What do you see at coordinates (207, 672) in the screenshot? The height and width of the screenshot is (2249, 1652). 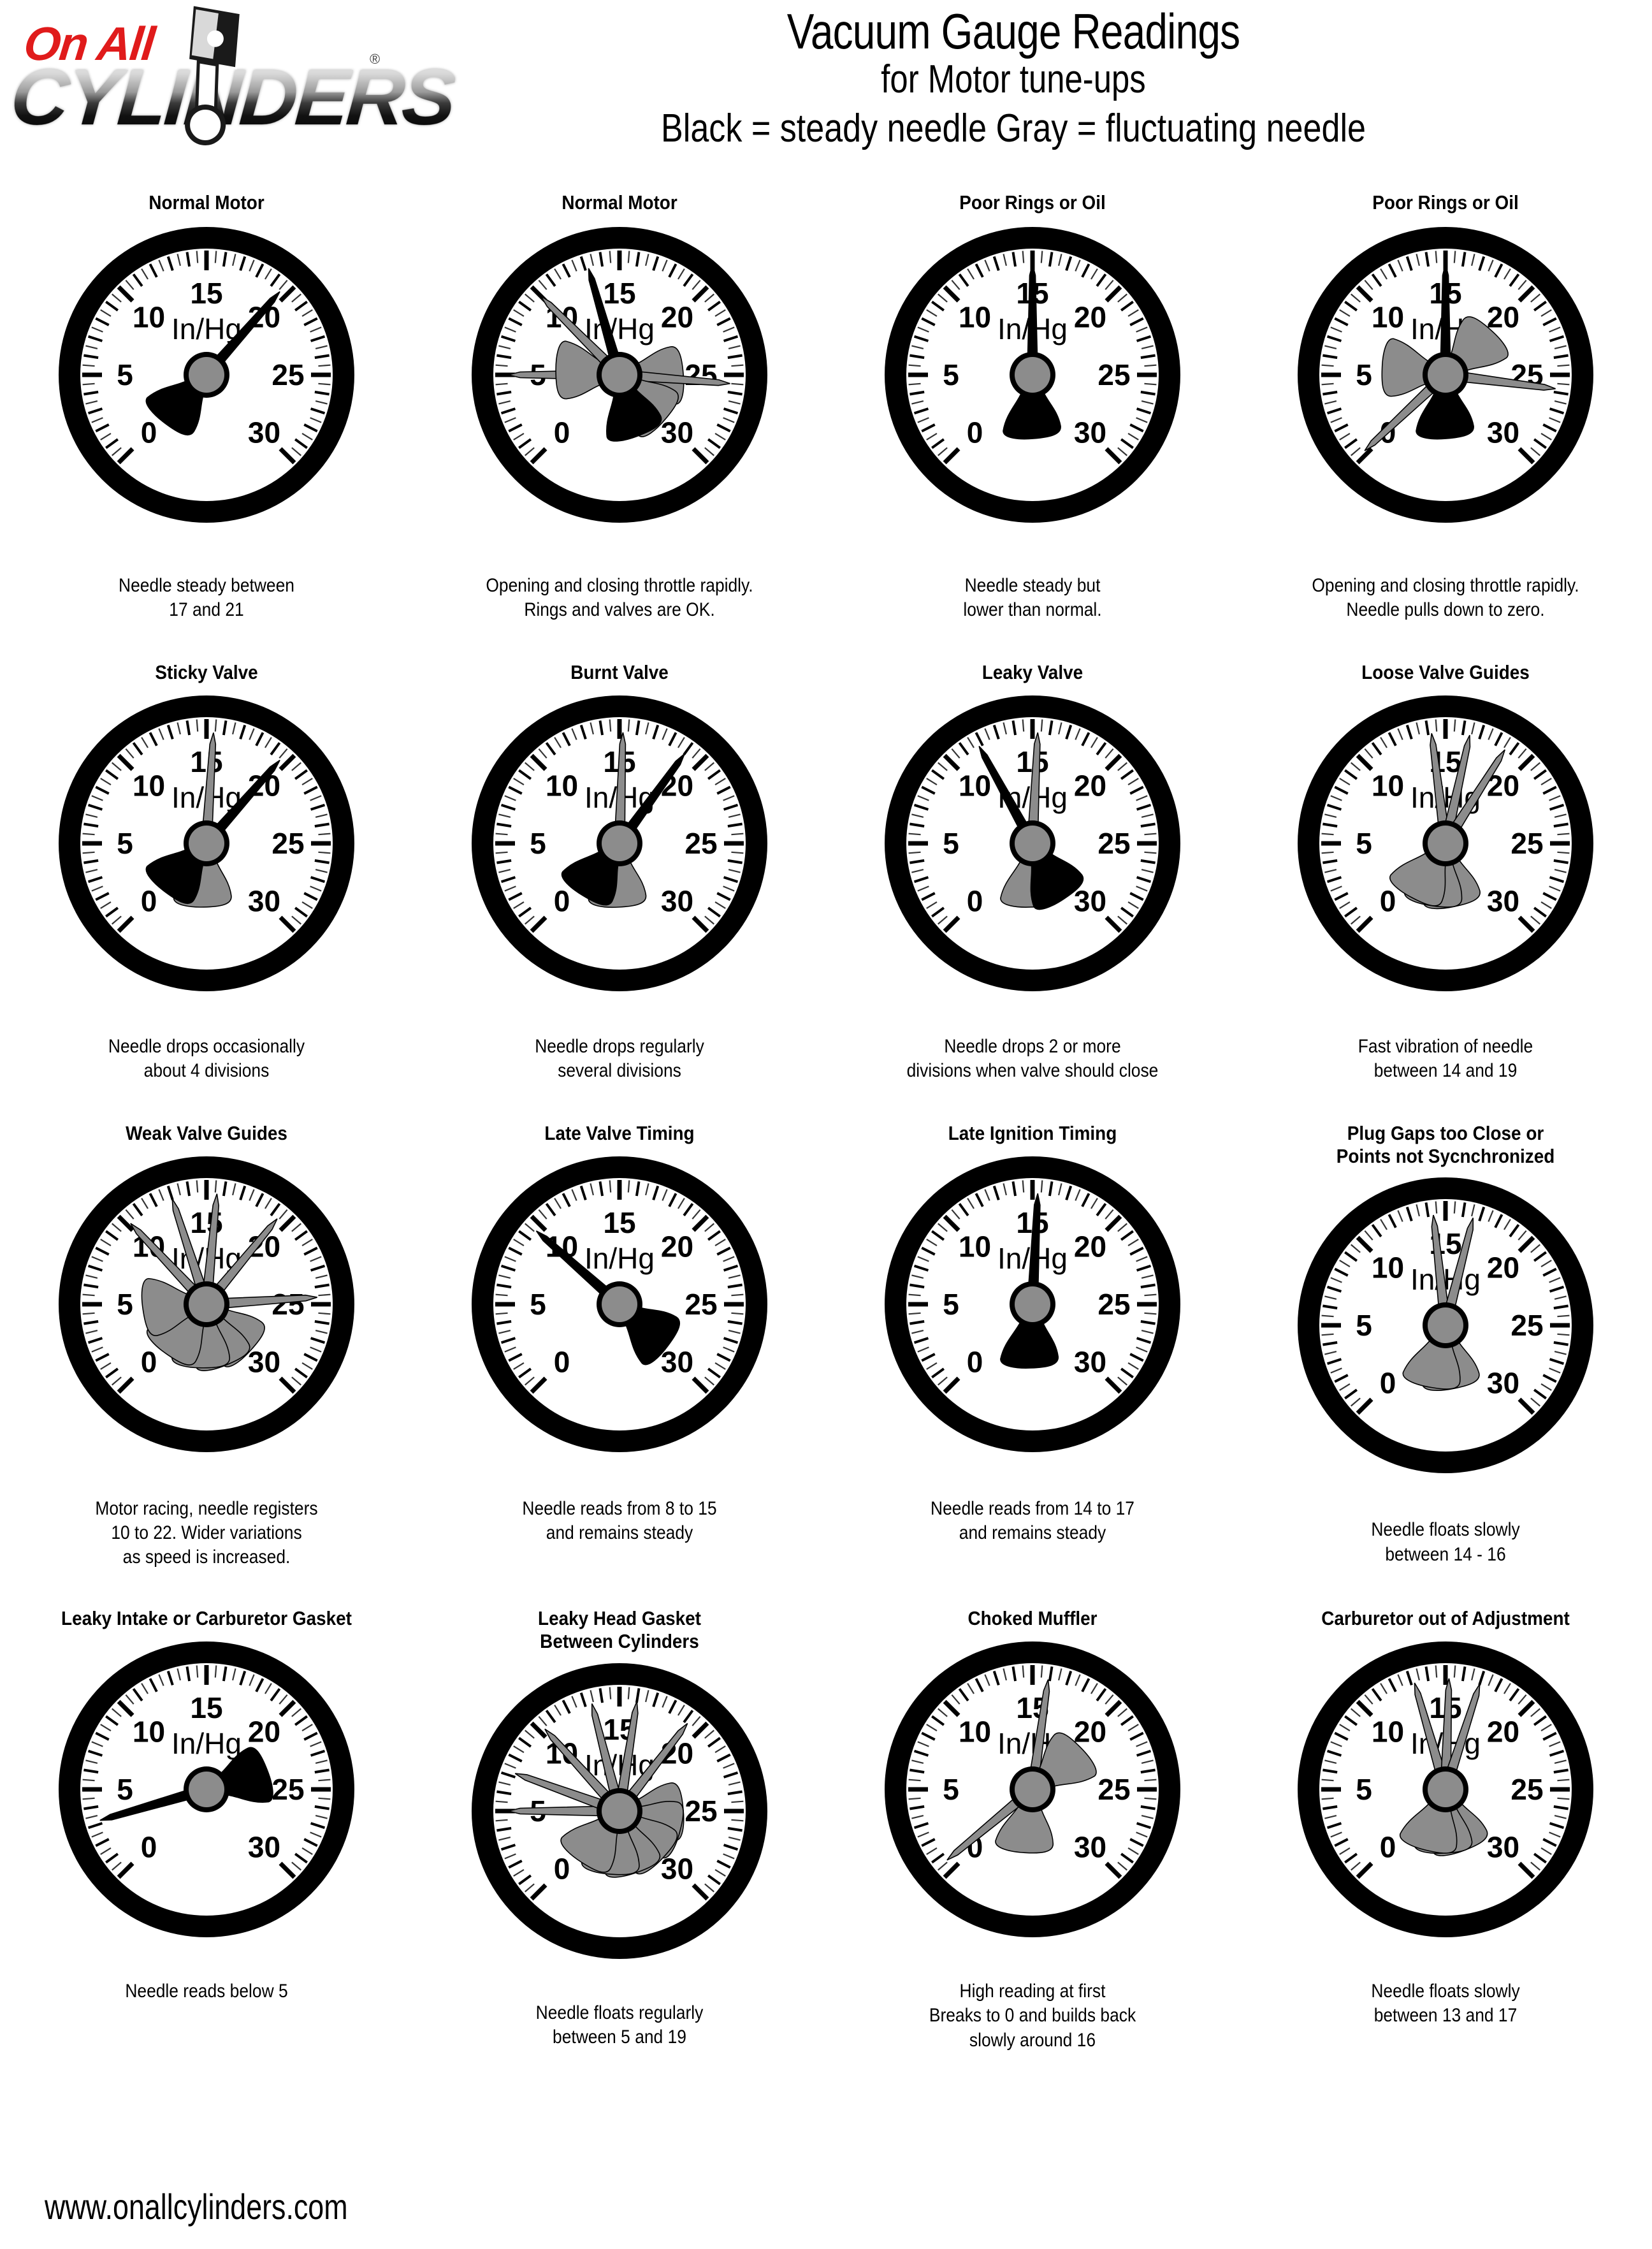 I see `gauge-title: Sticky Valve` at bounding box center [207, 672].